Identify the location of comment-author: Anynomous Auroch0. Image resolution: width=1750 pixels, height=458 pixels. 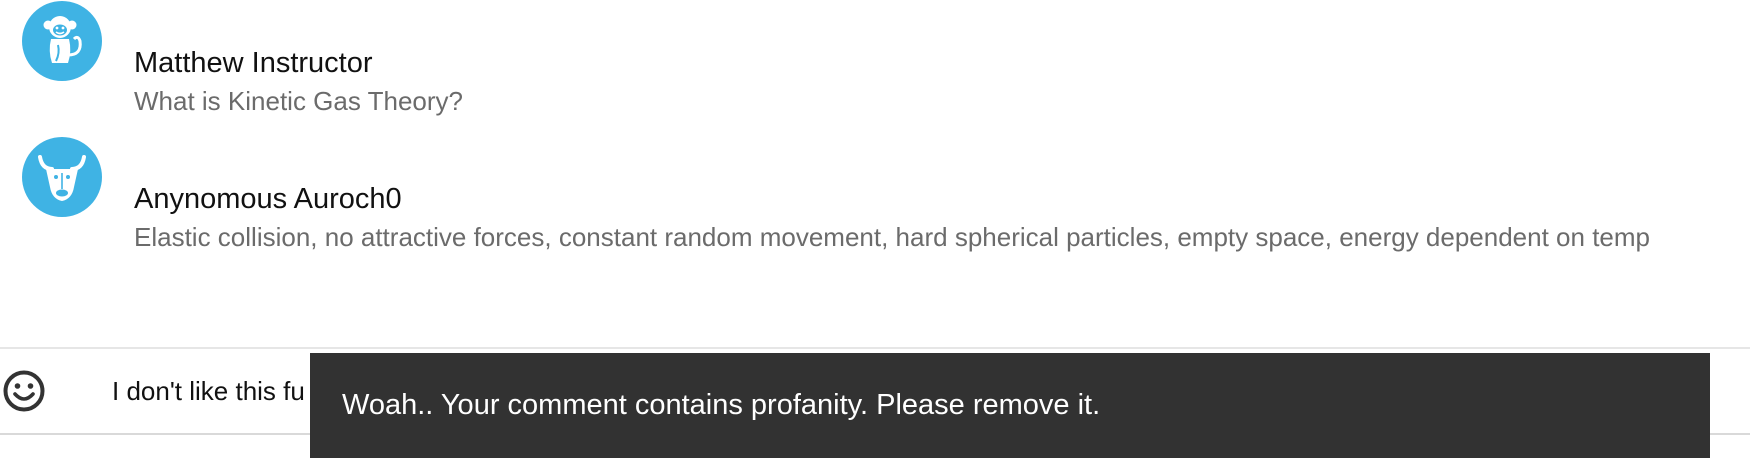
(268, 199).